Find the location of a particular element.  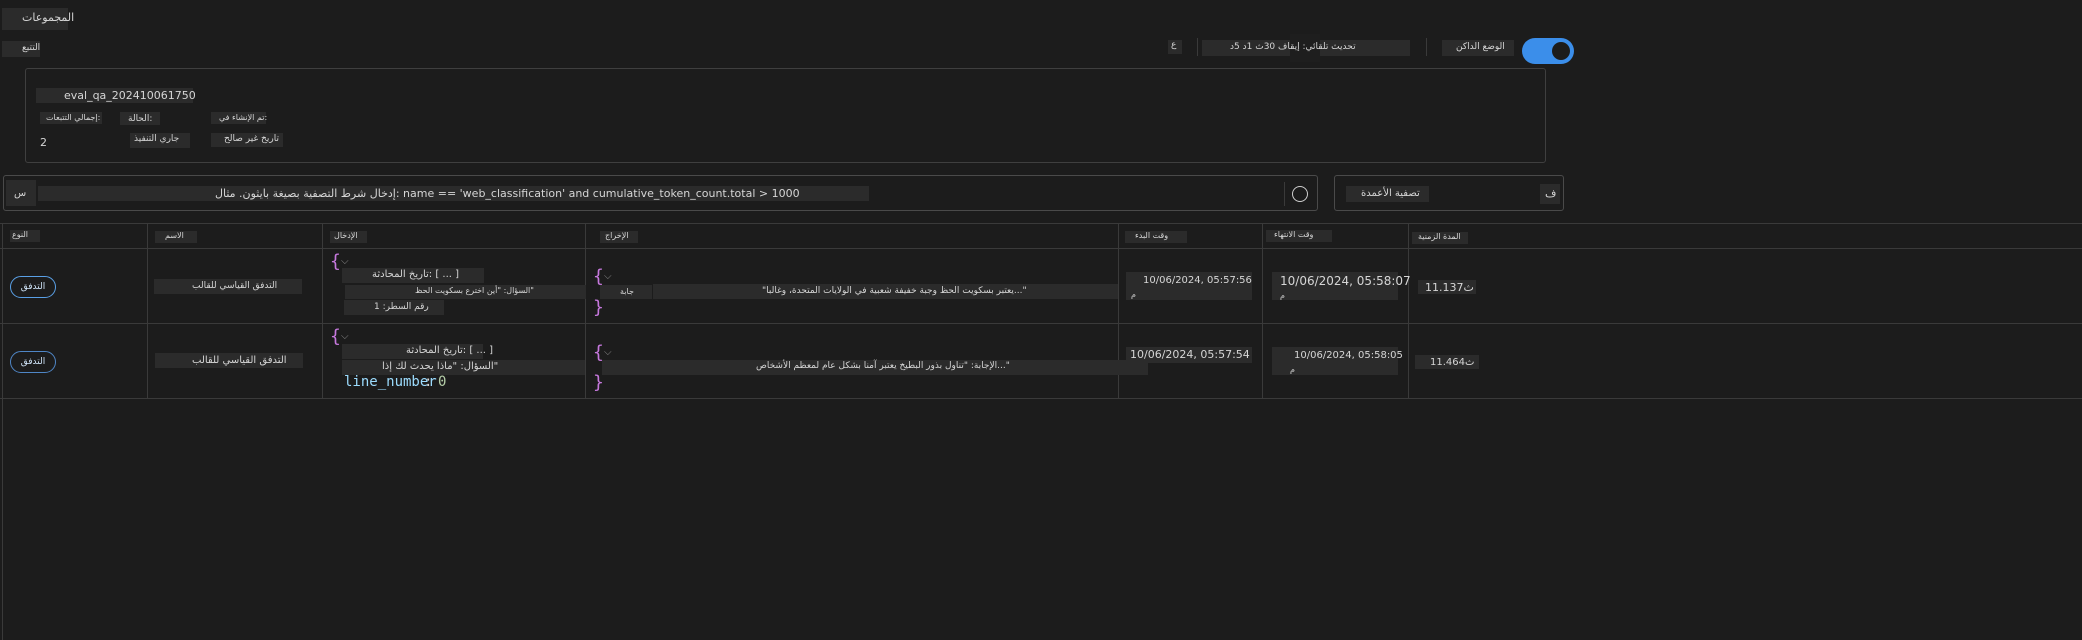

status-label: الحالة: is located at coordinates (140, 119).